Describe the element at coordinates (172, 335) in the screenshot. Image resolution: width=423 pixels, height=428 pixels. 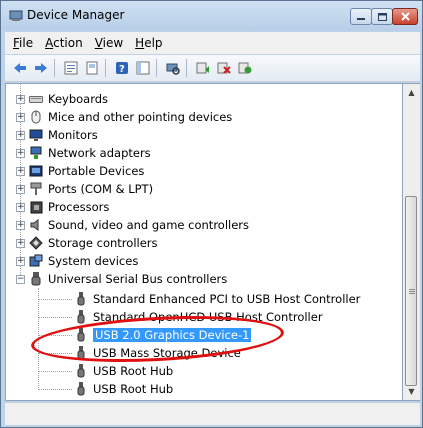
I see `selected-item-label: USB 2.0 Graphics Device-1` at that location.